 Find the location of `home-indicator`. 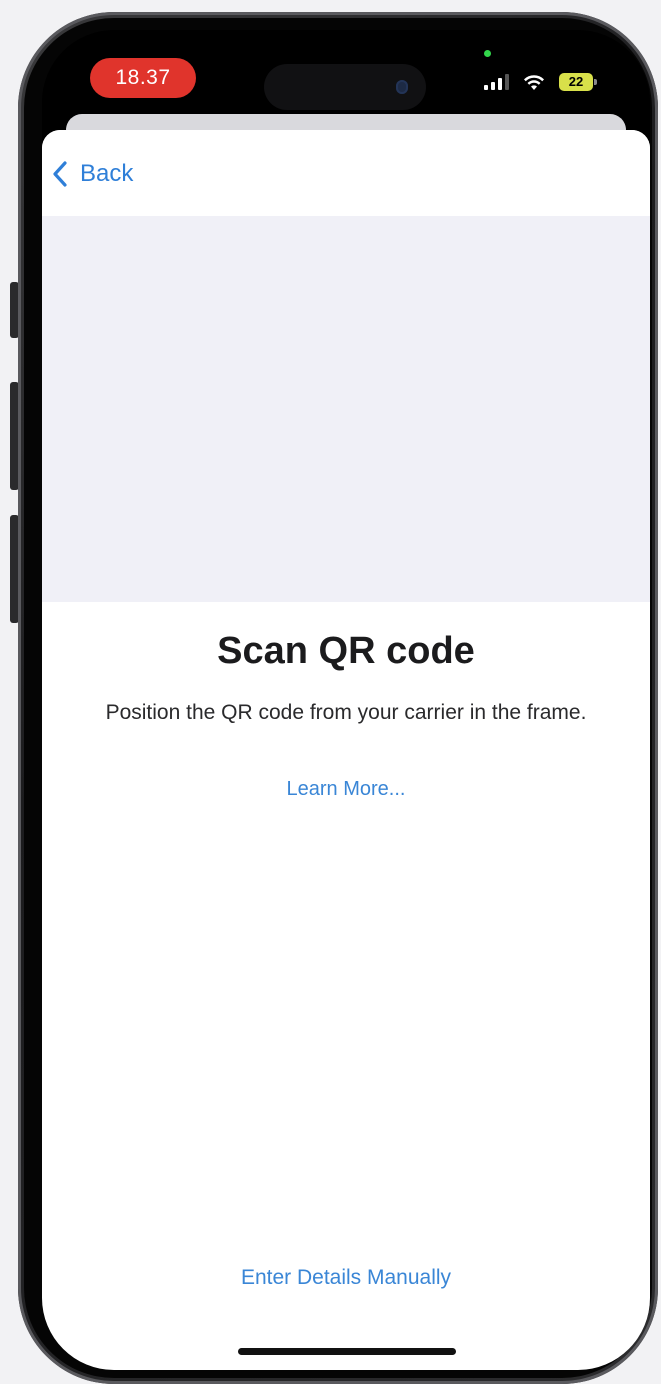

home-indicator is located at coordinates (347, 1351).